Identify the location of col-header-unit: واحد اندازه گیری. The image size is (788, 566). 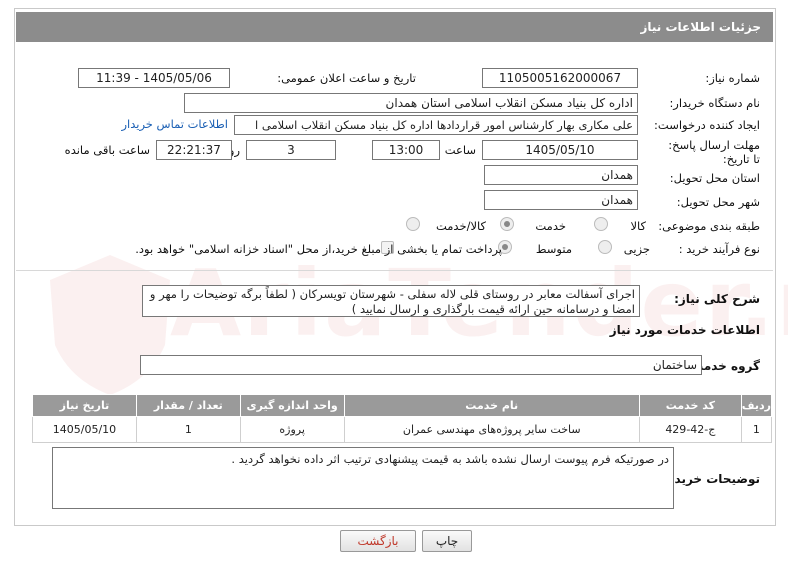
(292, 405).